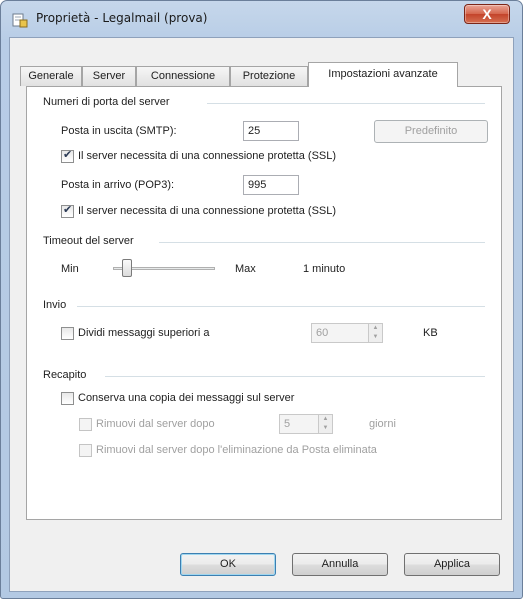  What do you see at coordinates (340, 333) in the screenshot?
I see `split-size-input: 60` at bounding box center [340, 333].